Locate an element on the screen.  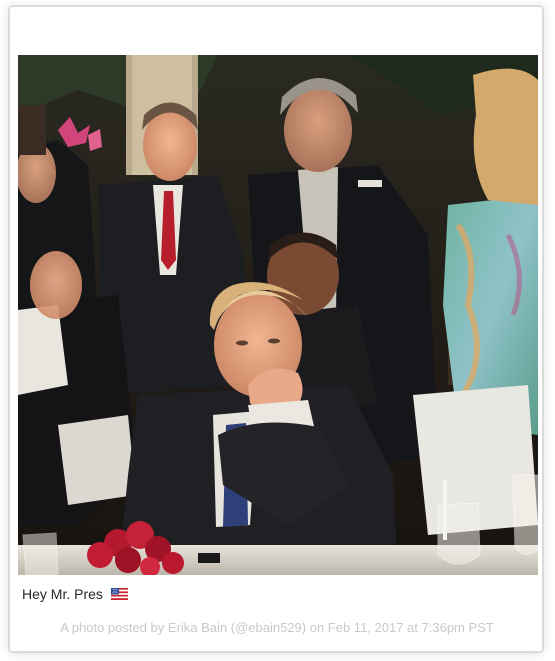
flag-us-icon is located at coordinates (119, 595).